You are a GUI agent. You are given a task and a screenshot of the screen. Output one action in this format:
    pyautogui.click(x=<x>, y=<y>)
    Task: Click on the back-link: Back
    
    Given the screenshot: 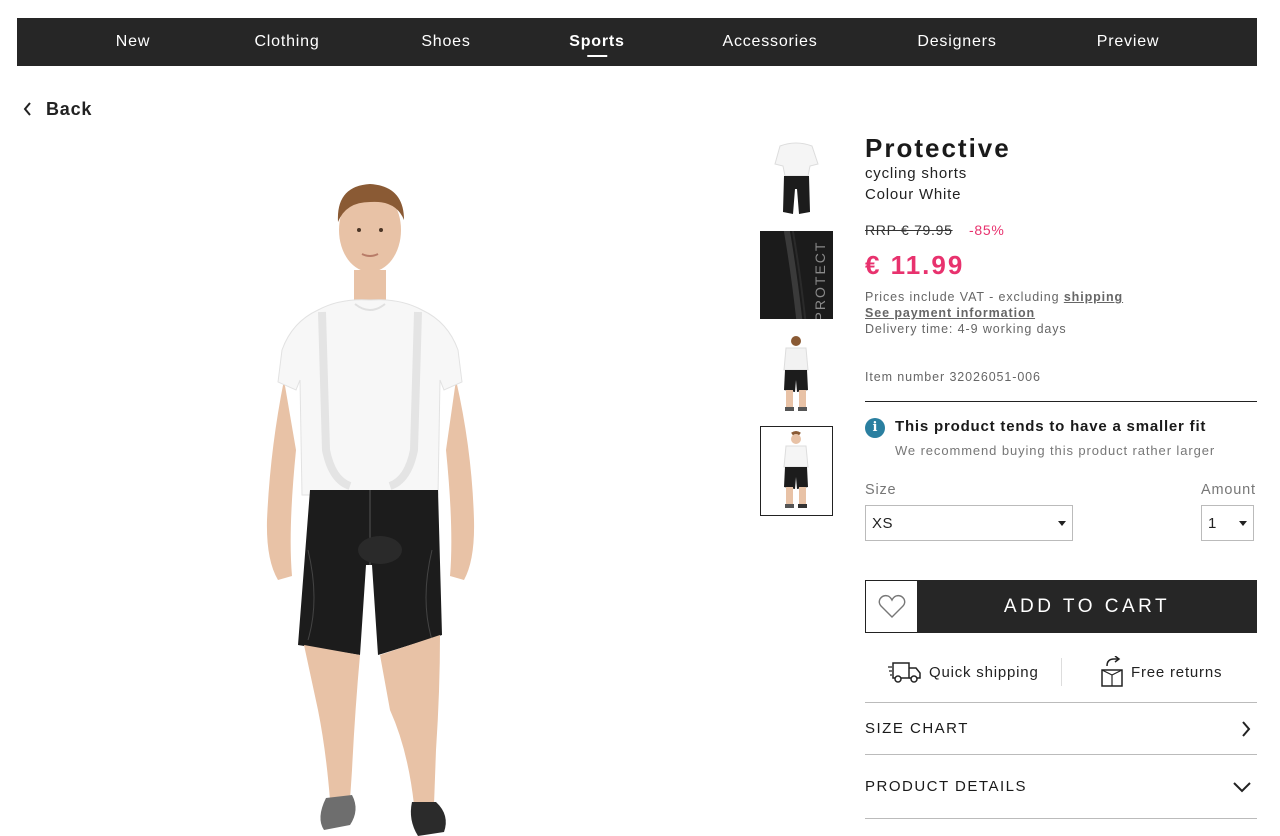 What is the action you would take?
    pyautogui.click(x=57, y=109)
    